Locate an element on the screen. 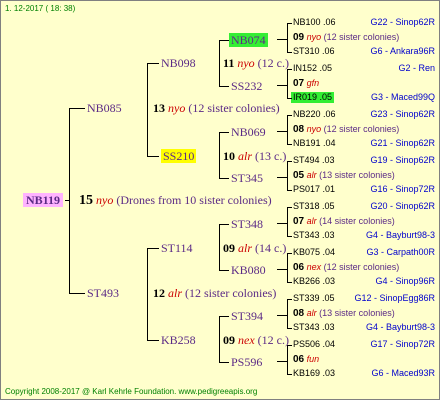 The image size is (440, 400). date-label: 1. 12-2017 ( 18: 38) is located at coordinates (40, 8).